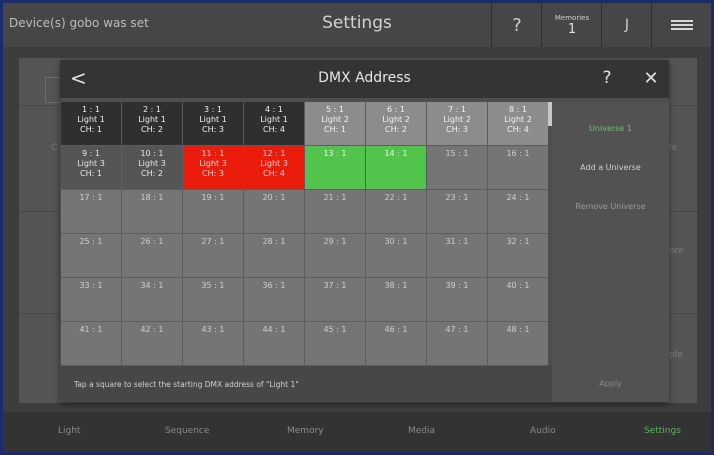 The height and width of the screenshot is (455, 714). I want to click on dmx-cell: 12 : 1 Light 3 CH: 4, so click(274, 168).